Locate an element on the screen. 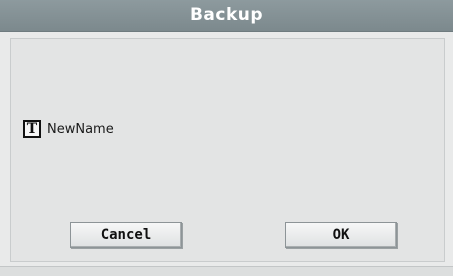 The width and height of the screenshot is (453, 276). name-field-row: T NewName is located at coordinates (68, 129).